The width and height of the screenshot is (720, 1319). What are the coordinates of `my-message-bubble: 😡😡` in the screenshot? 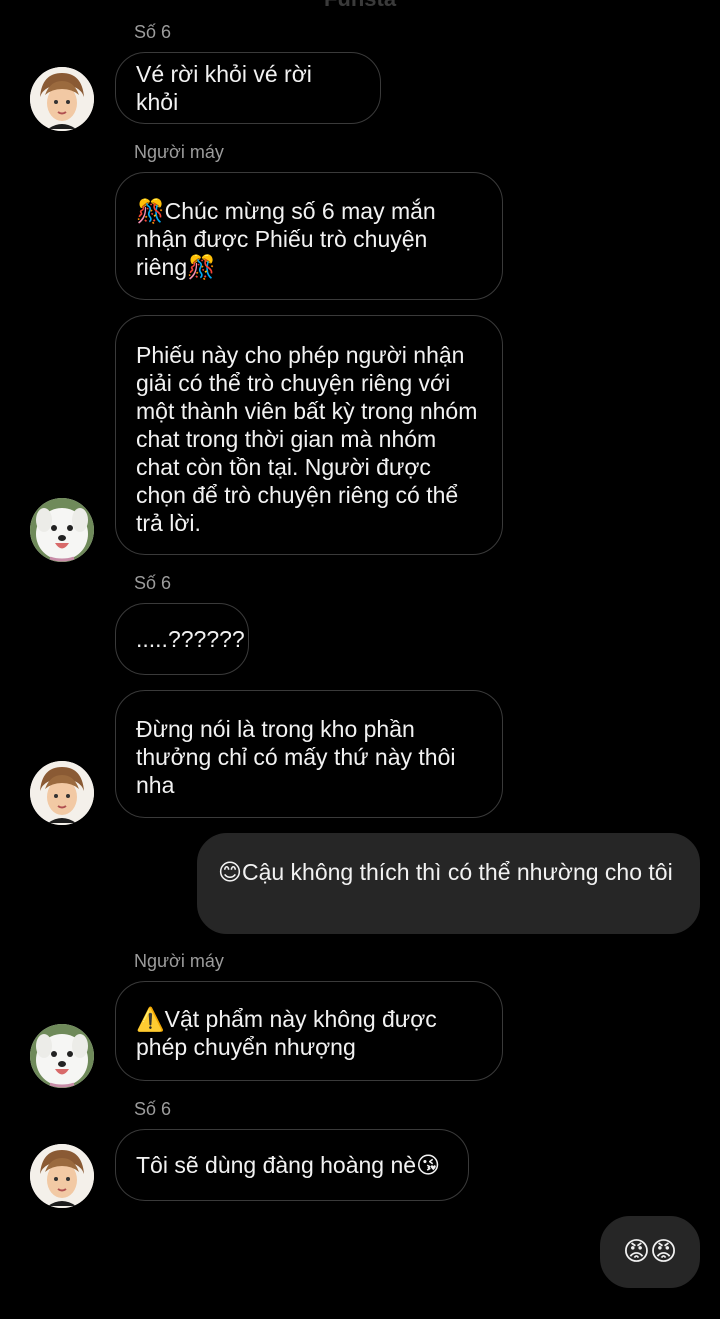 It's located at (650, 1252).